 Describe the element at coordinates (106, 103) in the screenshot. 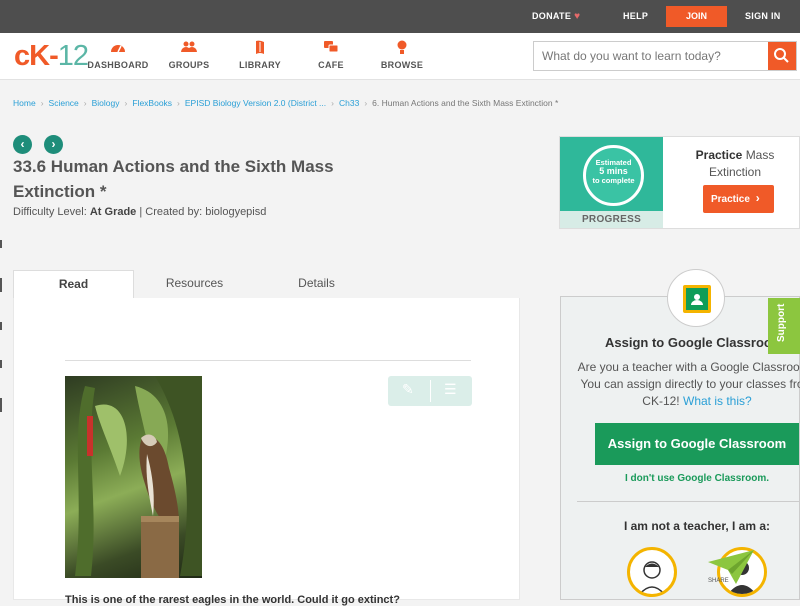

I see `breadcrumb-biology: Biology` at that location.